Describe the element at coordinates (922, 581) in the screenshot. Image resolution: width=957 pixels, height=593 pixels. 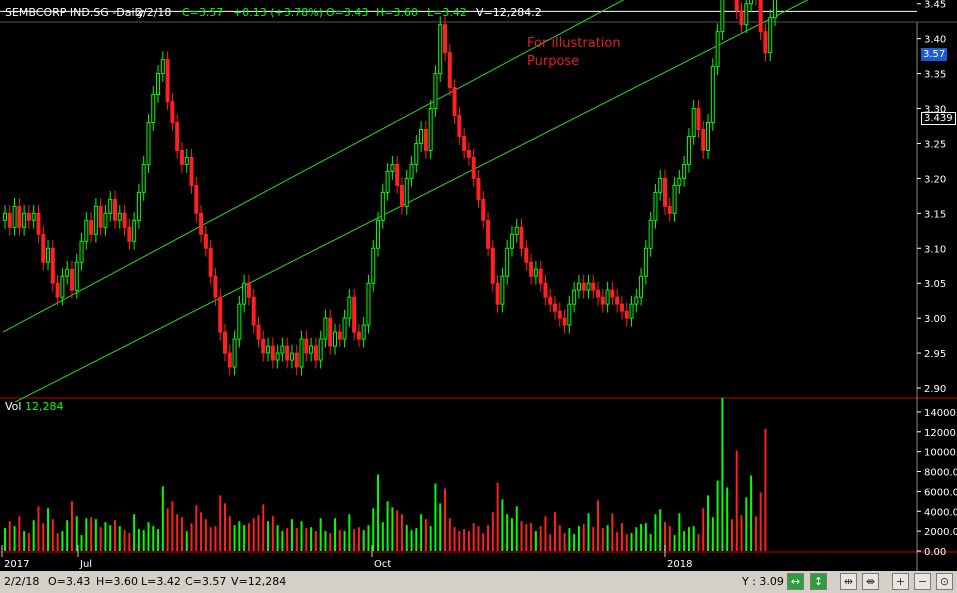
I see `zoom-out-button: −` at that location.